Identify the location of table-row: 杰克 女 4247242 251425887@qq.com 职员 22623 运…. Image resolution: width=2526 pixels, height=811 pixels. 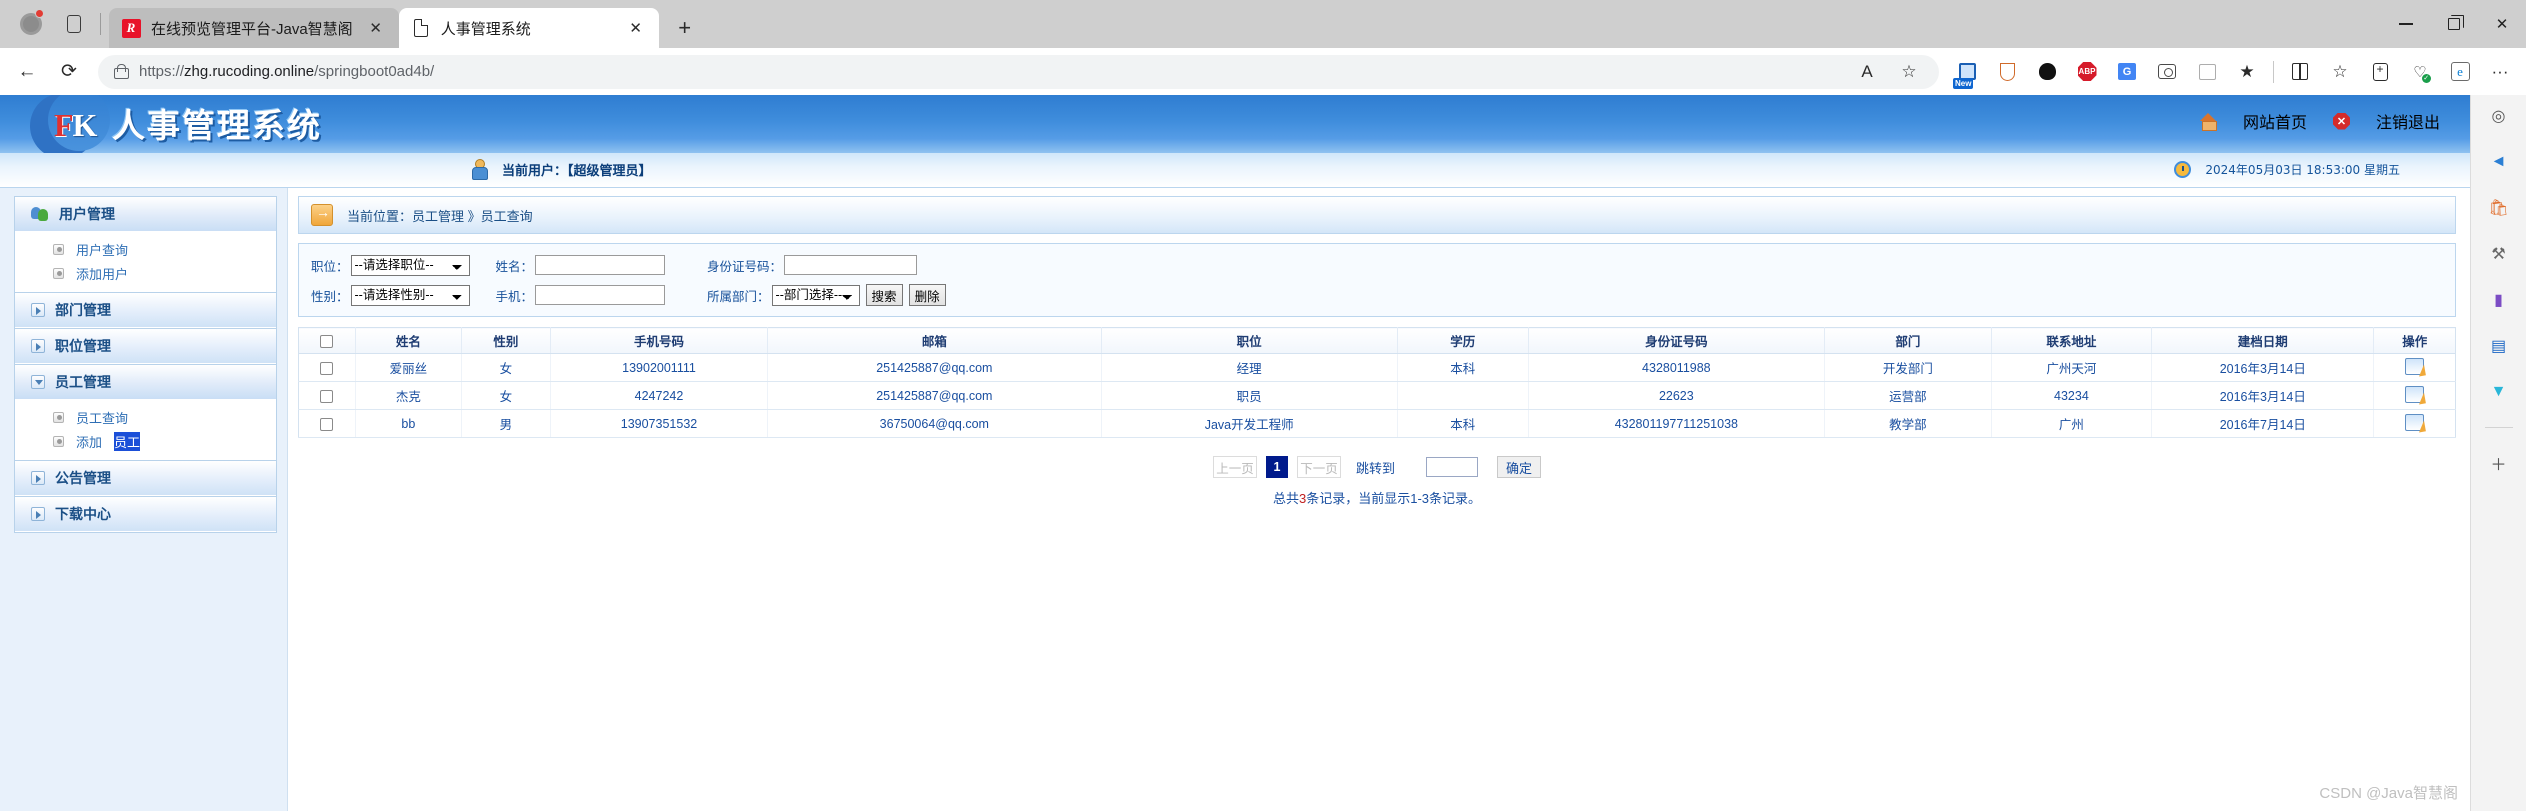
(1377, 395).